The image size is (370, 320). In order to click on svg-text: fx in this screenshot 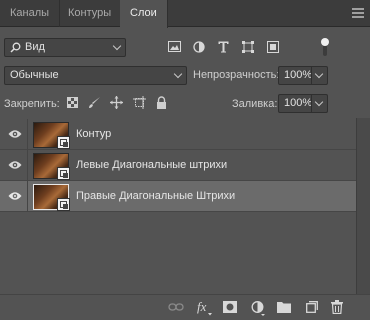, I will do `click(202, 307)`.